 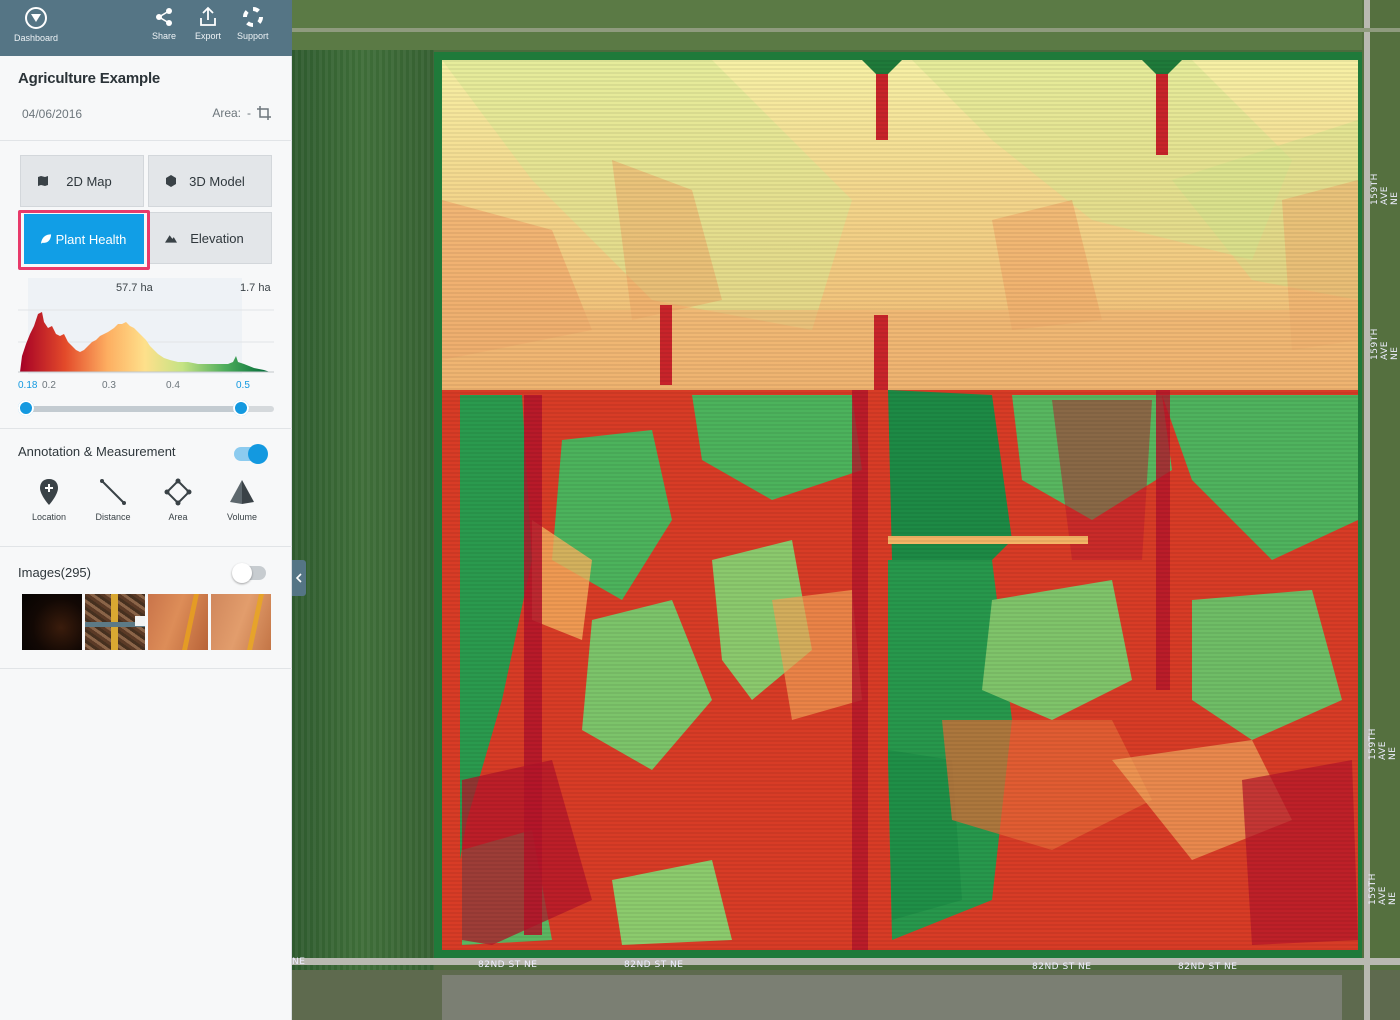 What do you see at coordinates (49, 385) in the screenshot?
I see `histogram-tick: 0.2` at bounding box center [49, 385].